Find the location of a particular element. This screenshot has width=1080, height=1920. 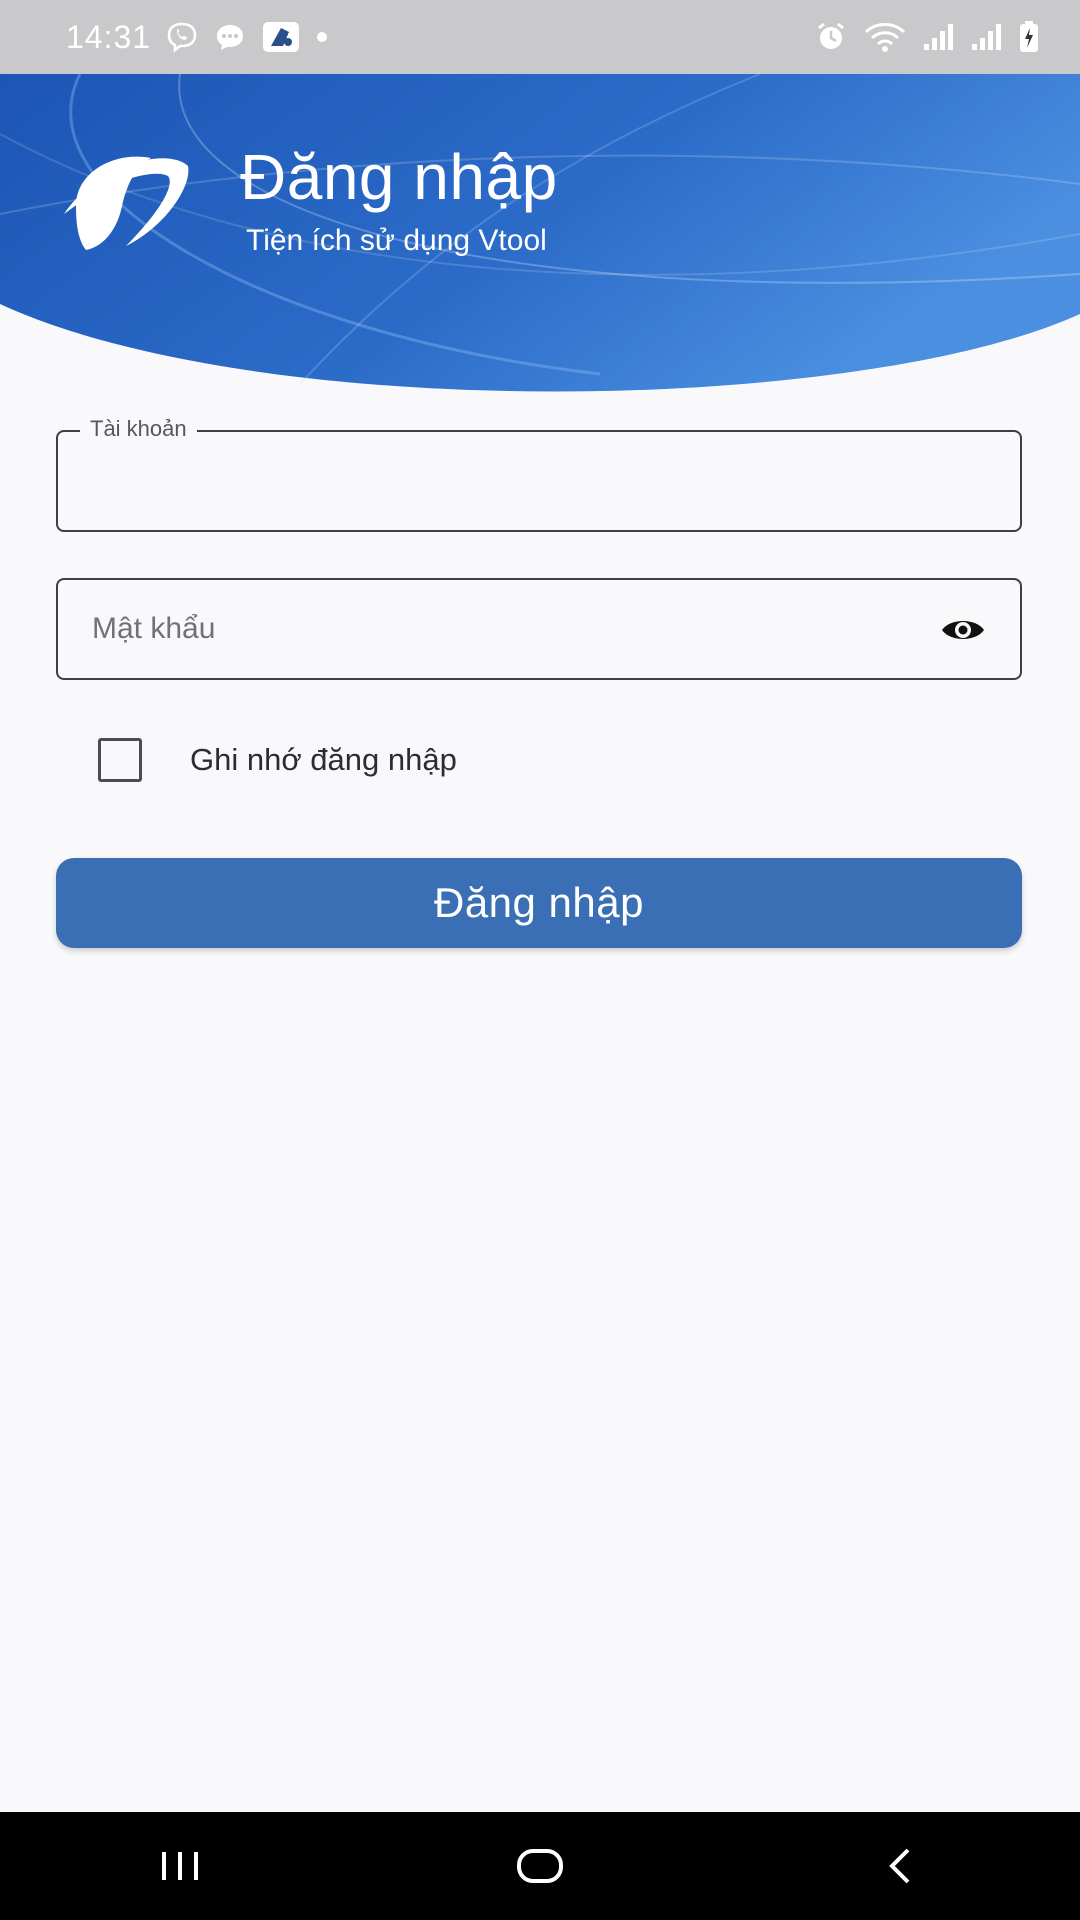

page-subtitle: Tiện ích sử dụng Vtool is located at coordinates (396, 240).